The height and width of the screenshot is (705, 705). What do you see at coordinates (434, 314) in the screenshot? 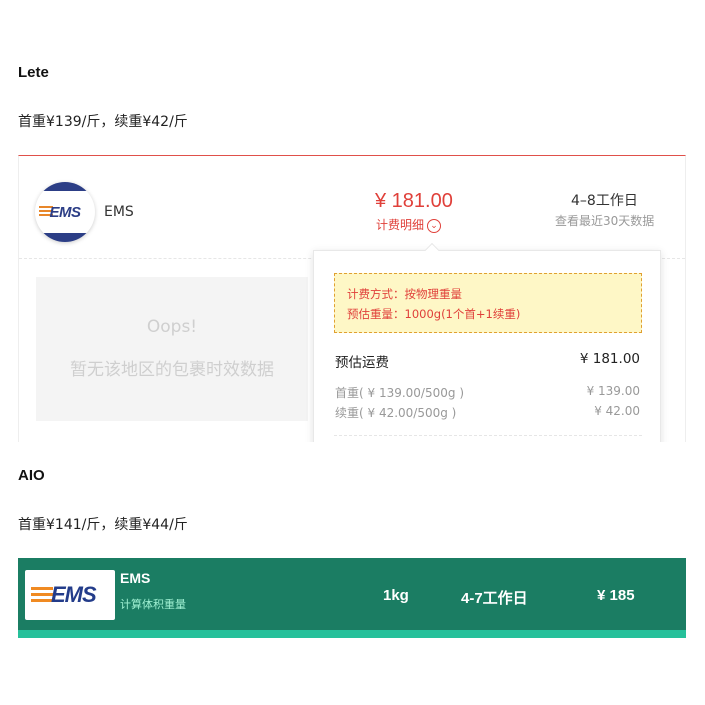
I see `estimated-weight: 预估重量：1000g(1个首+1续重)` at bounding box center [434, 314].